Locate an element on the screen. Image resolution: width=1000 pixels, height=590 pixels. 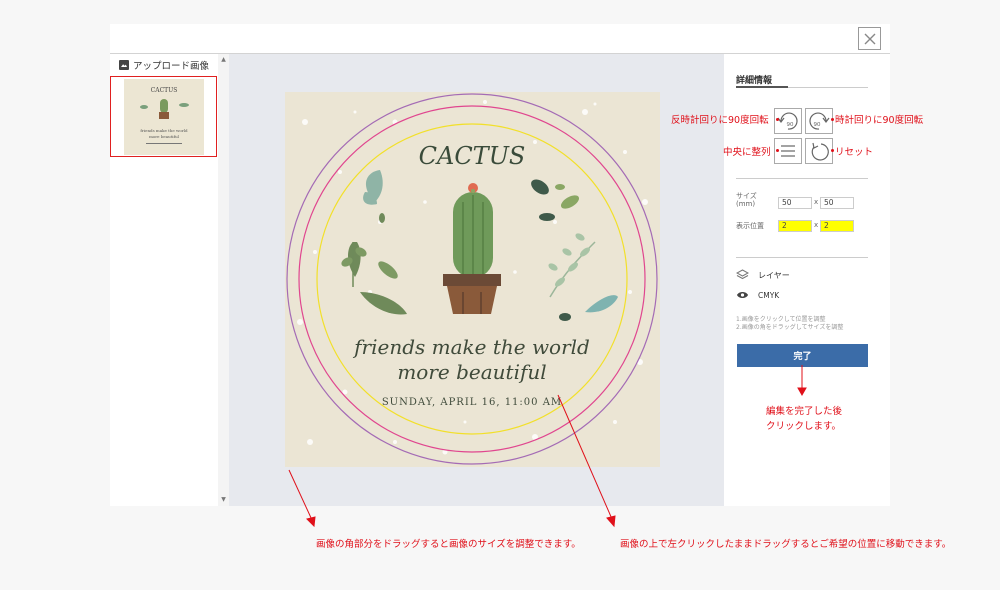
rotate-ccw-button: 90 is located at coordinates (788, 121).